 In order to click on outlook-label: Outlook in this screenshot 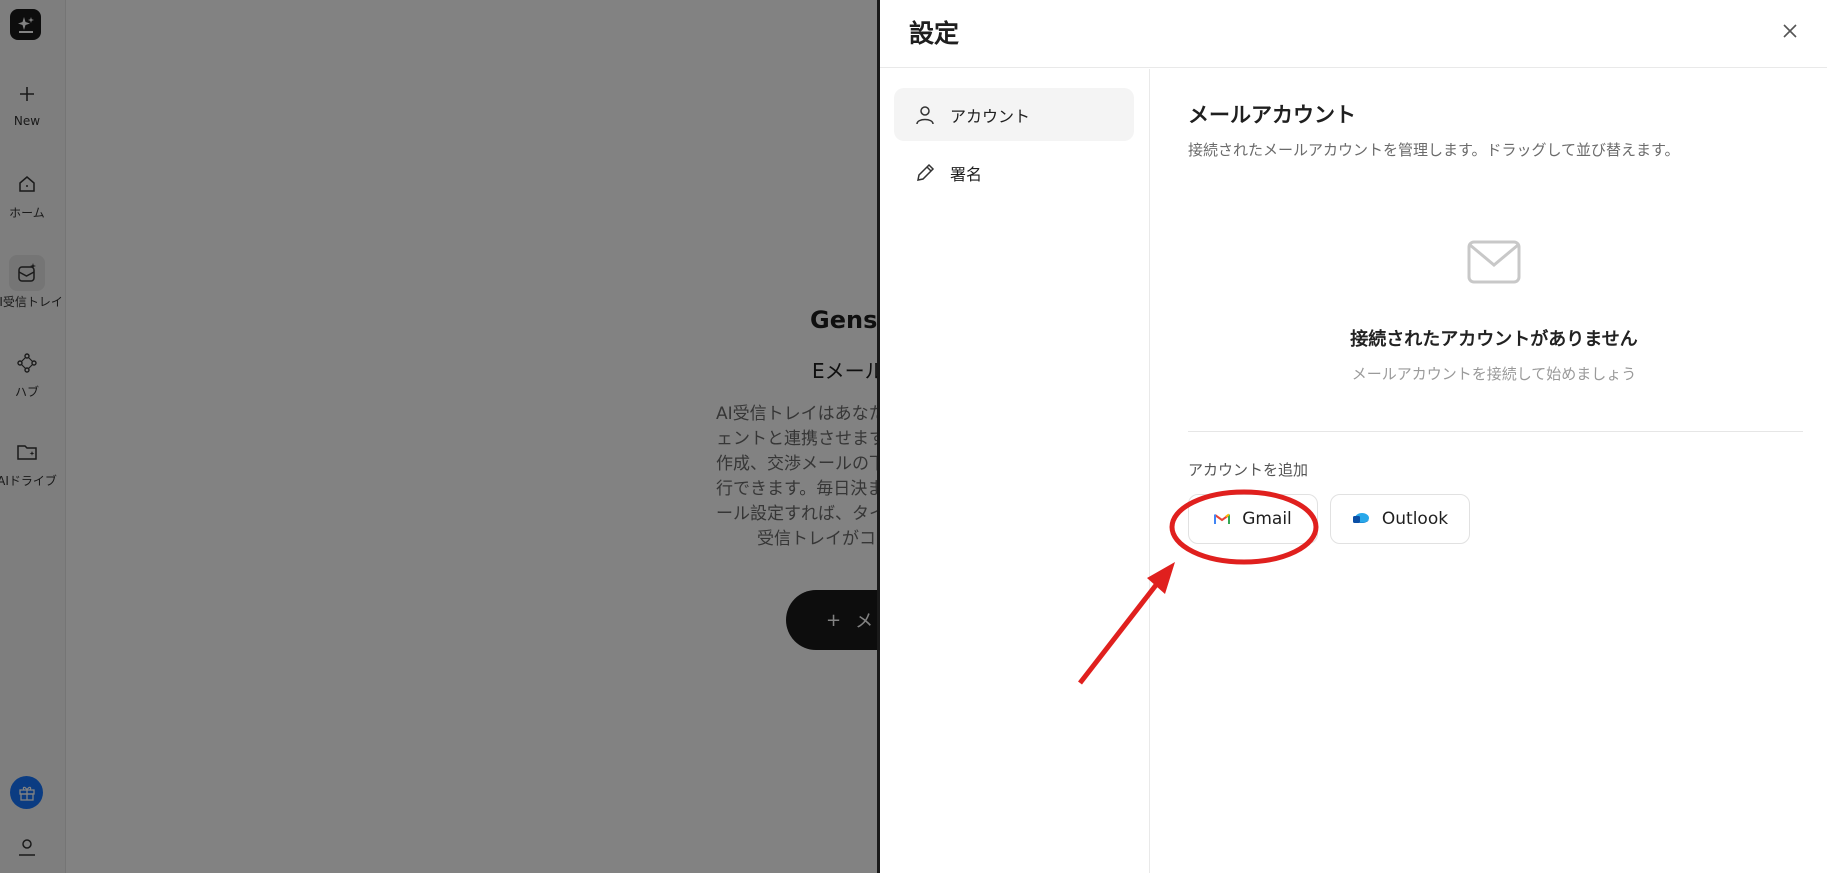, I will do `click(1415, 519)`.